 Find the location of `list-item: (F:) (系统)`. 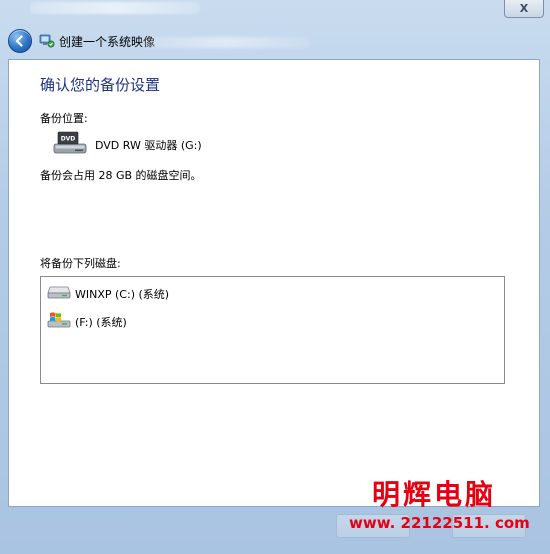

list-item: (F:) (系统) is located at coordinates (87, 321).